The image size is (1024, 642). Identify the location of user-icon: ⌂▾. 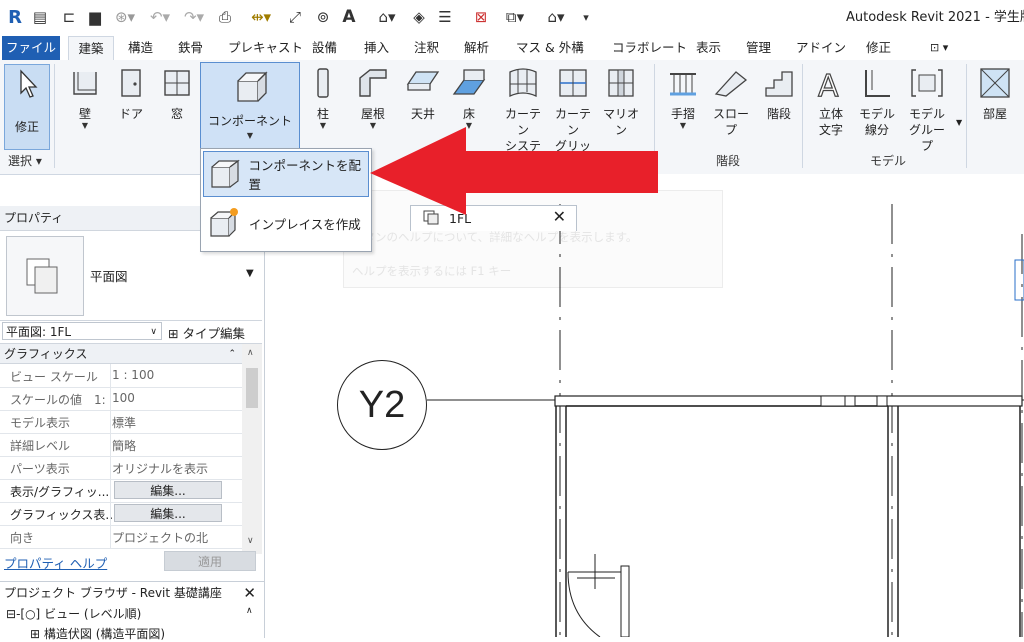
(556, 17).